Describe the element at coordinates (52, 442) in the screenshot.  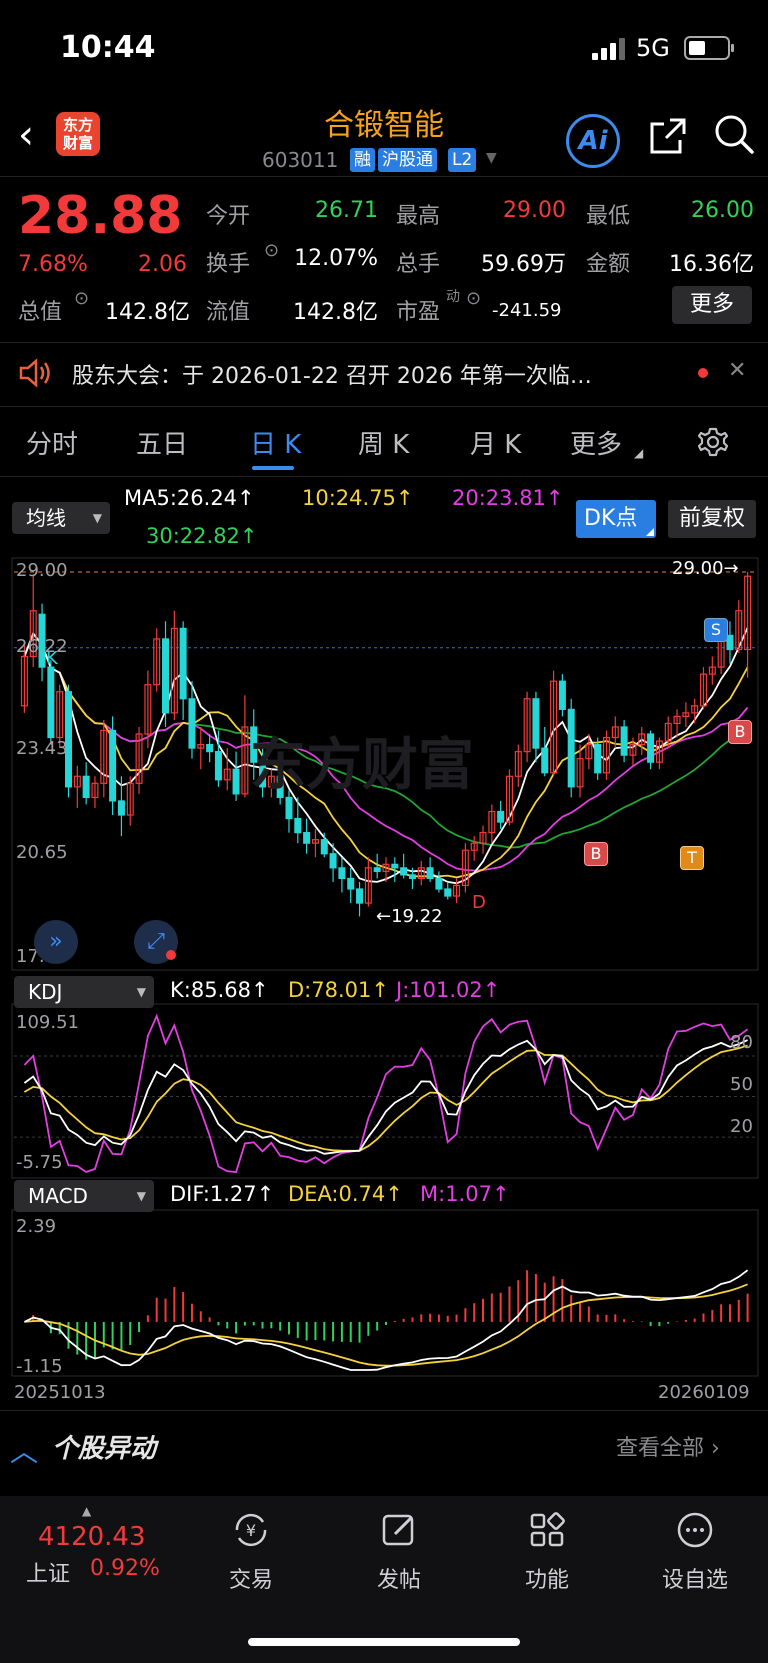
I see `tab-intraday: 分时` at that location.